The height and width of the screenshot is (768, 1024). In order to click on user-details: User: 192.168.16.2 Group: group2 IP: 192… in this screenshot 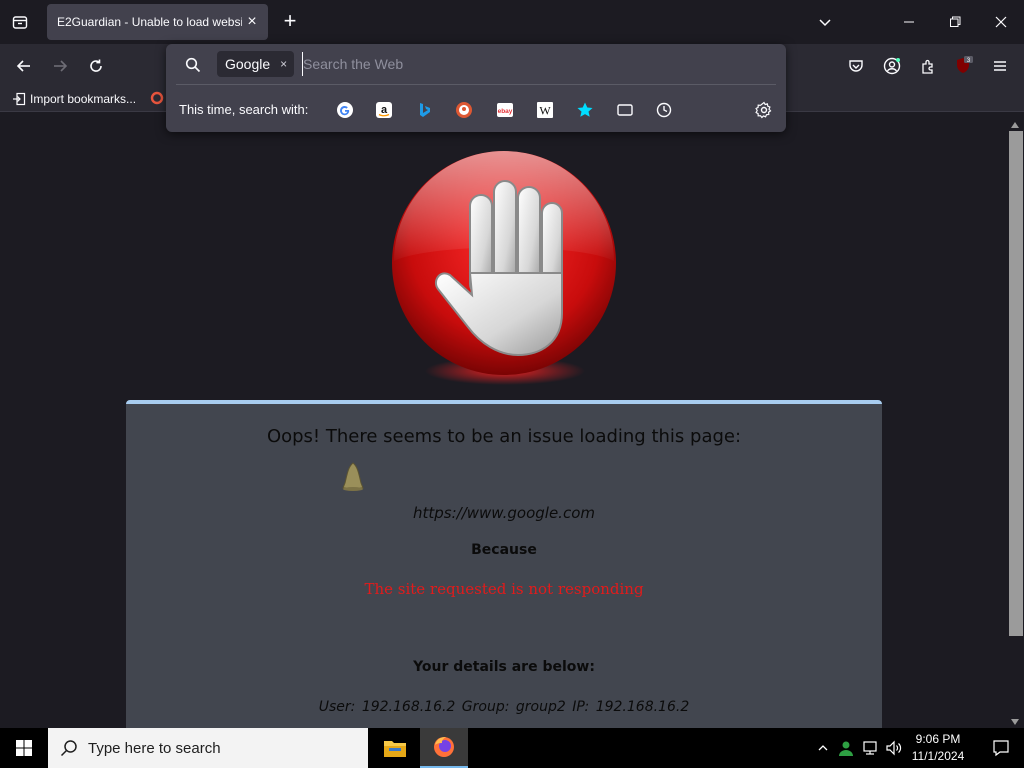, I will do `click(504, 707)`.